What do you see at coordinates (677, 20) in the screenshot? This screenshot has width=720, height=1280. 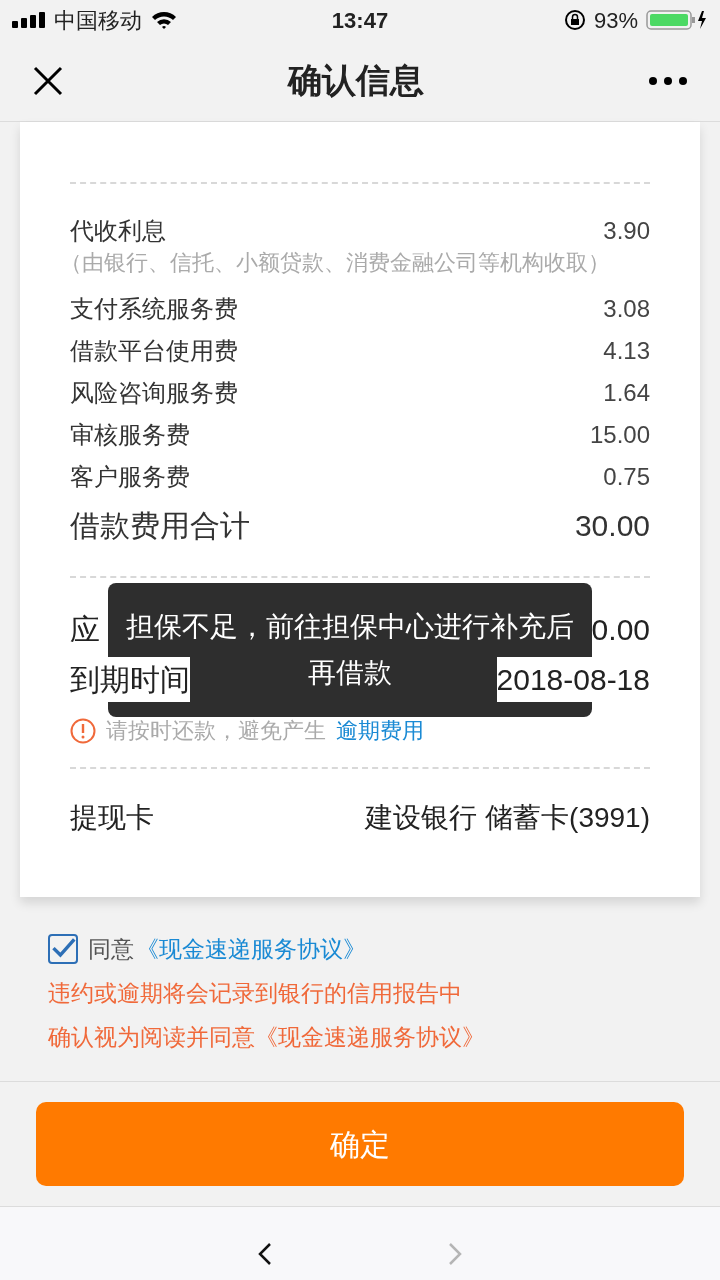 I see `battery-charging-icon` at bounding box center [677, 20].